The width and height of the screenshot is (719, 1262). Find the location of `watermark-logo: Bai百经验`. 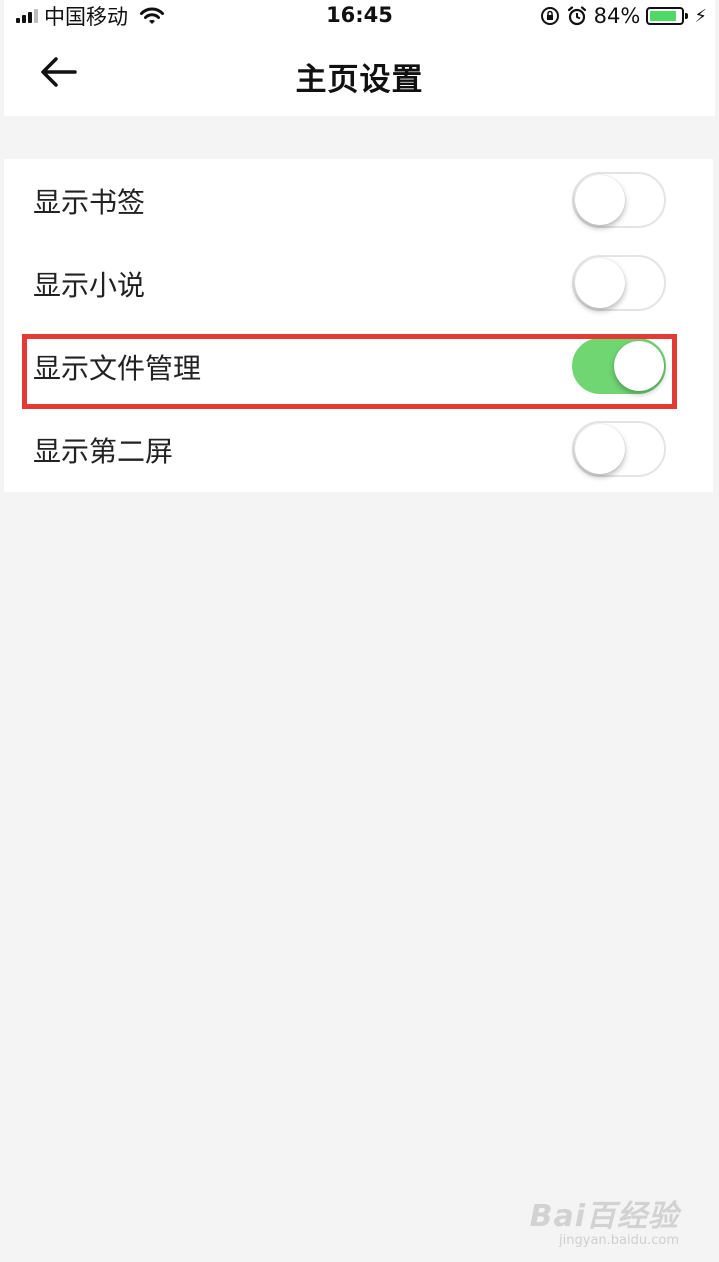

watermark-logo: Bai百经验 is located at coordinates (604, 1216).